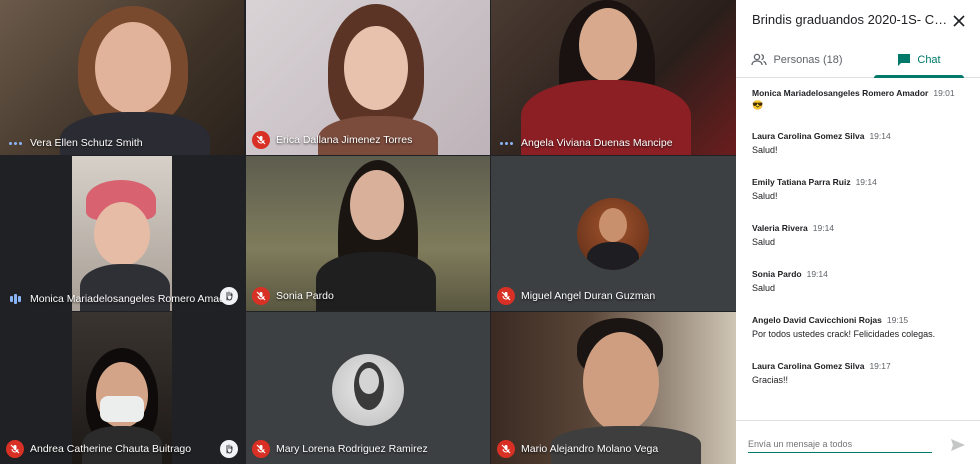 Image resolution: width=980 pixels, height=464 pixels. I want to click on chat-sender: Monica Mariadelosangeles Romero Amador, so click(840, 93).